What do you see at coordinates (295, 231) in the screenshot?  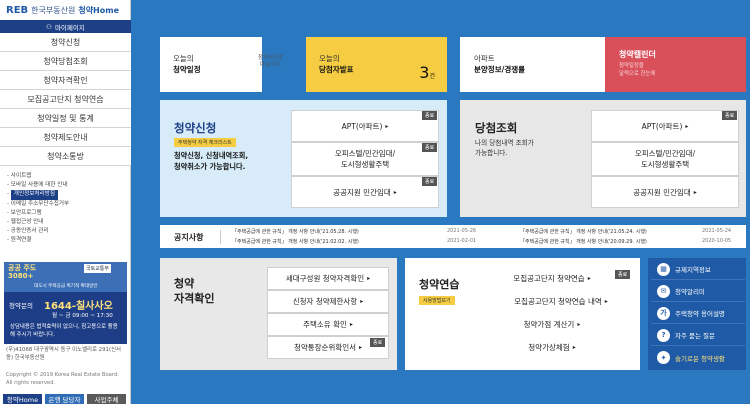 I see `notice-item: 「주택공급에 관한 규칙」 개정 사항 안내('21.05.28. 시행)` at bounding box center [295, 231].